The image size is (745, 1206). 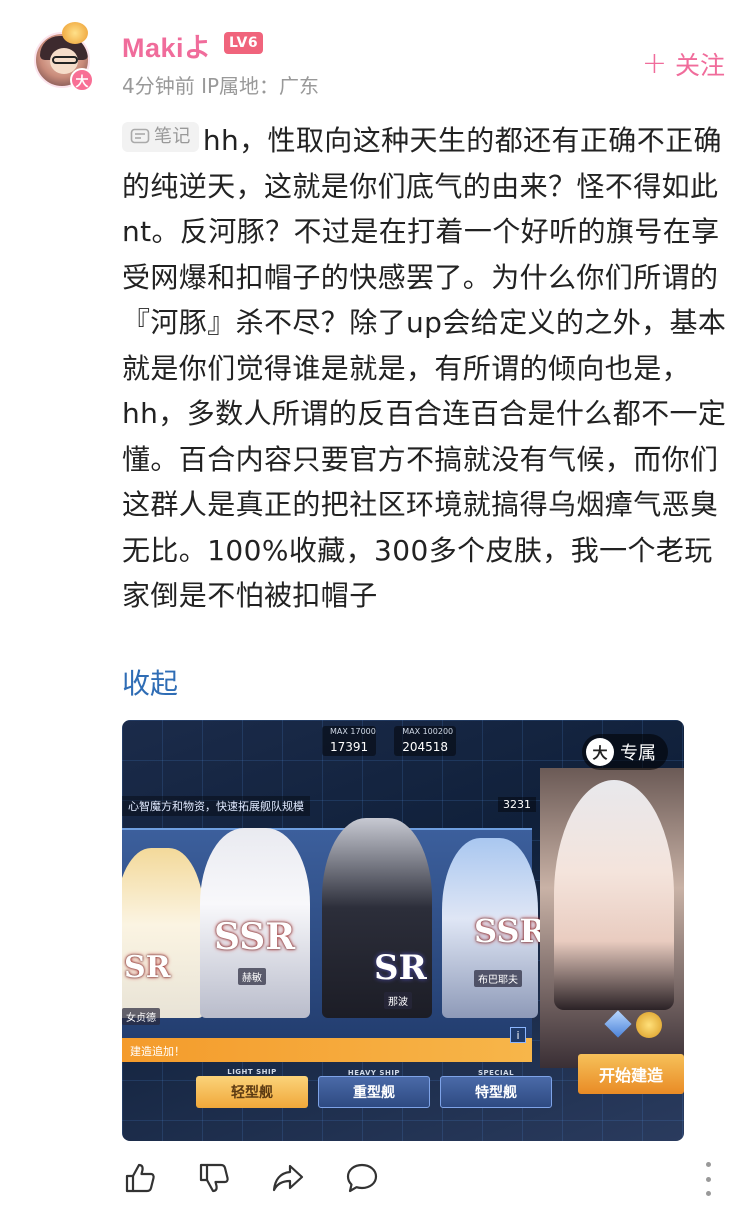 What do you see at coordinates (150, 682) in the screenshot?
I see `collapse-link: 收起` at bounding box center [150, 682].